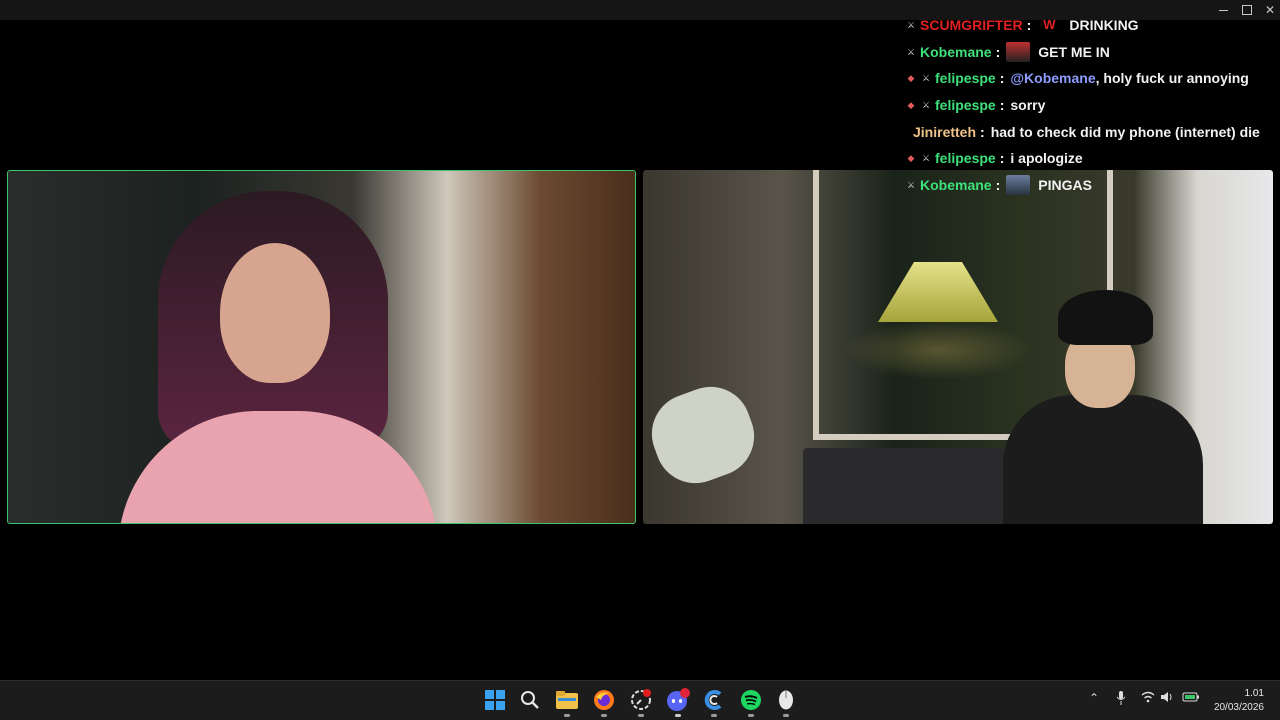 The image size is (1280, 720). Describe the element at coordinates (1121, 699) in the screenshot. I see `microphone-icon` at that location.